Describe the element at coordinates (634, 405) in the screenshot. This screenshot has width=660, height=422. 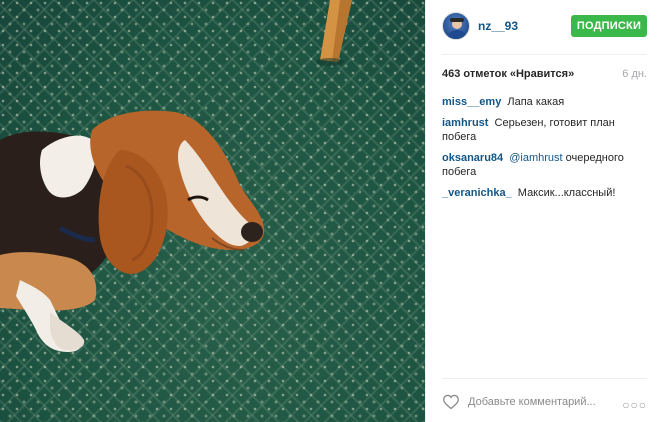
I see `more-options-icon: ○○○` at that location.